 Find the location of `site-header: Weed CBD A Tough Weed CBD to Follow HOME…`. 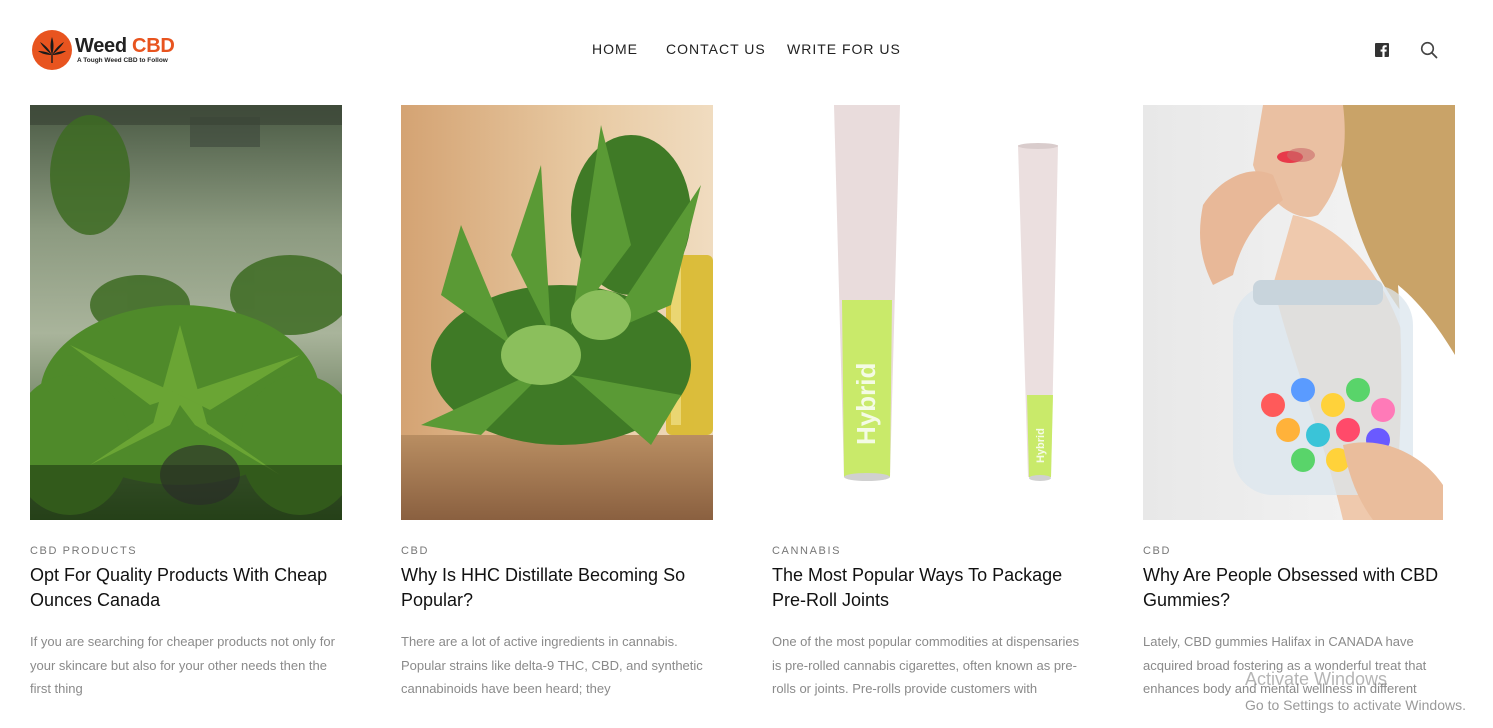

site-header: Weed CBD A Tough Weed CBD to Follow HOME… is located at coordinates (746, 50).